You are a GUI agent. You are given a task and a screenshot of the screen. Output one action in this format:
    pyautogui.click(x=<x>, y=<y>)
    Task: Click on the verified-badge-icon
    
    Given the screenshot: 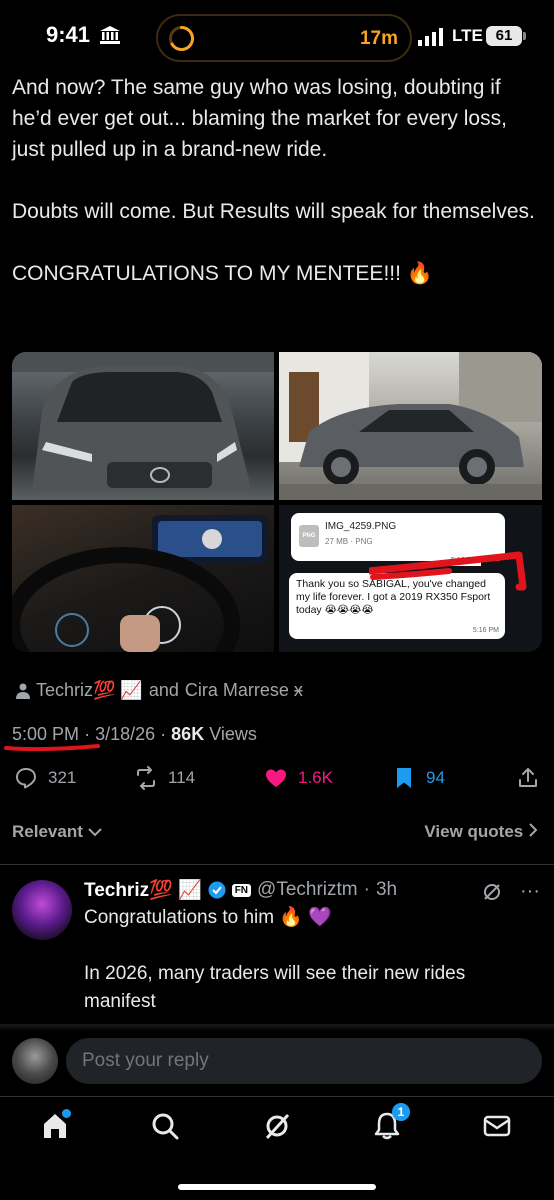 What is the action you would take?
    pyautogui.click(x=217, y=890)
    